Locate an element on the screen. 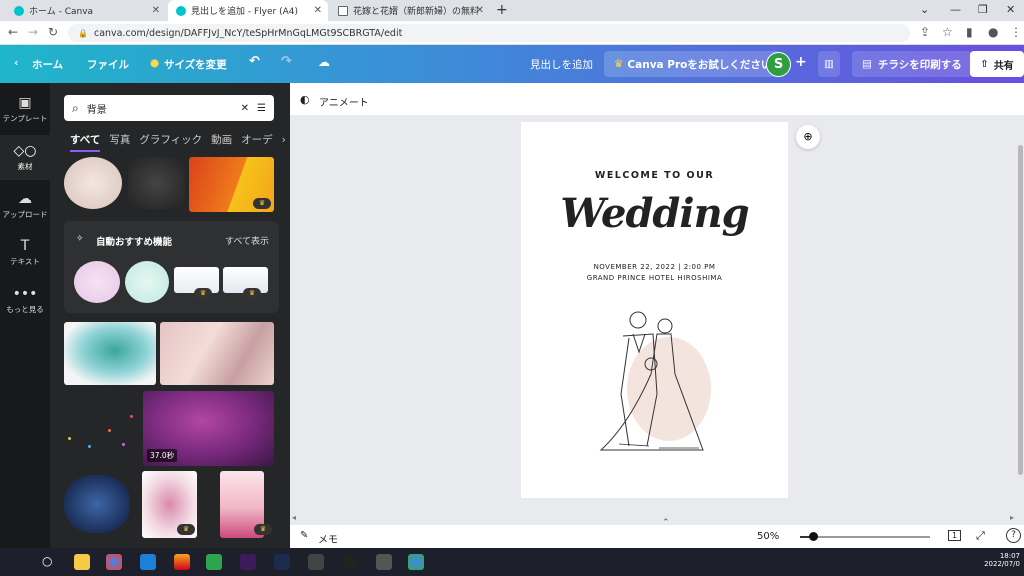 This screenshot has height=576, width=1024. file-explorer-icon is located at coordinates (82, 562).